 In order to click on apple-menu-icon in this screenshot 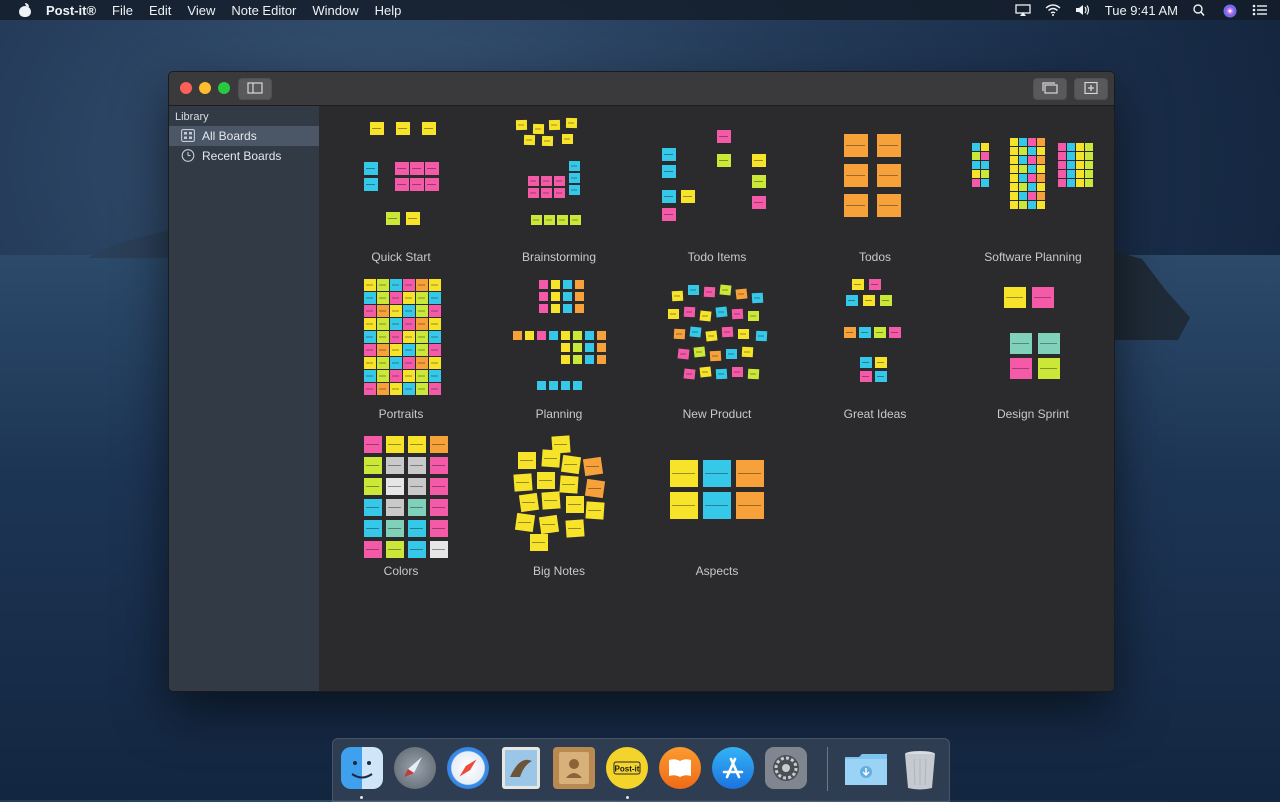, I will do `click(25, 10)`.